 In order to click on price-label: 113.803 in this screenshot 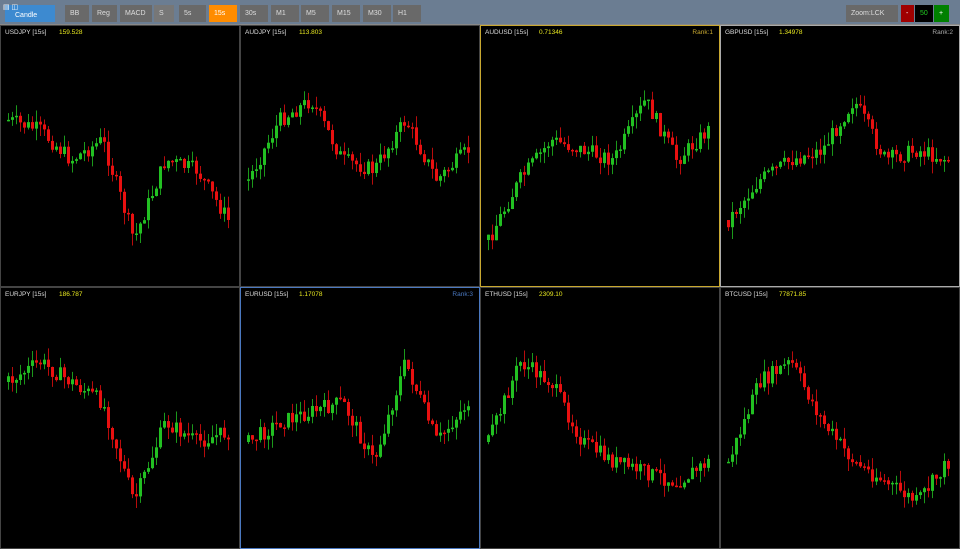, I will do `click(311, 32)`.